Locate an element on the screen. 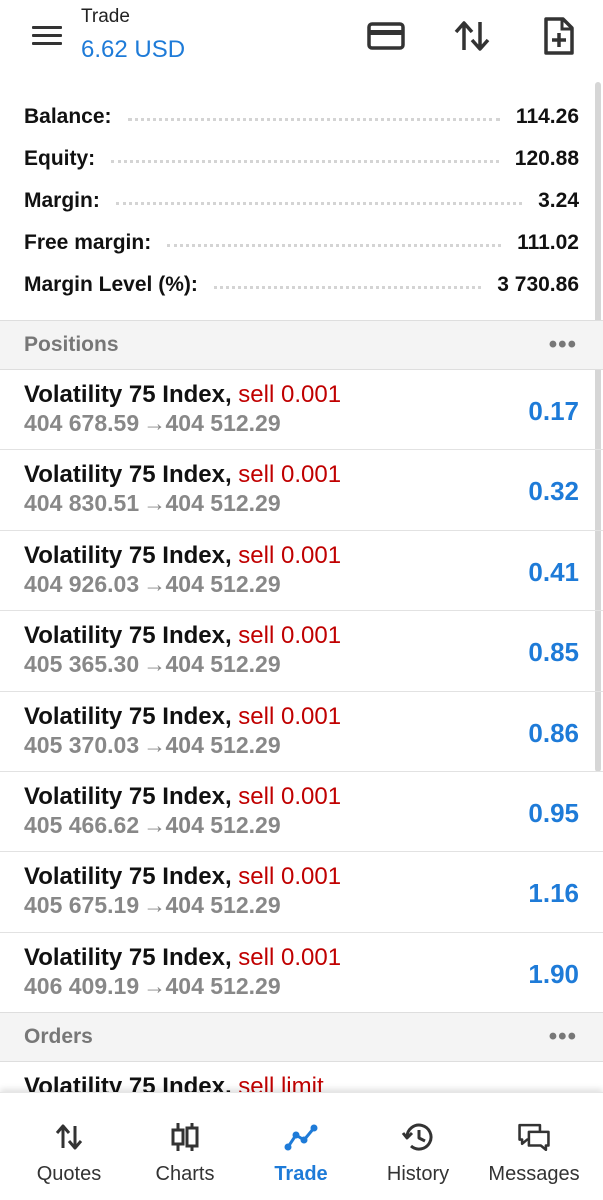 The width and height of the screenshot is (603, 1200). position-profit: 0.17 is located at coordinates (553, 411).